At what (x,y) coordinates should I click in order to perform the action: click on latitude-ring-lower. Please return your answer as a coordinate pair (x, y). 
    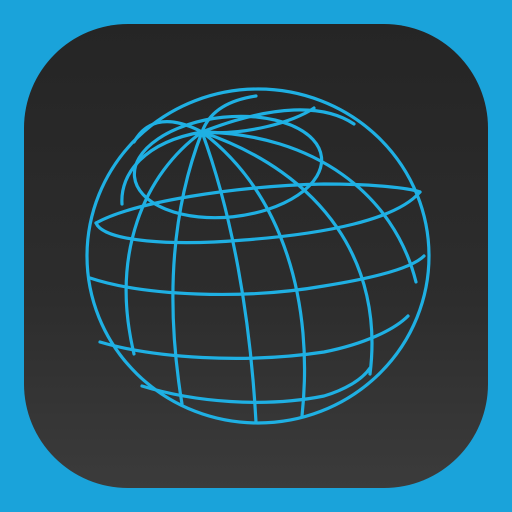
    Looking at the image, I should click on (254, 337).